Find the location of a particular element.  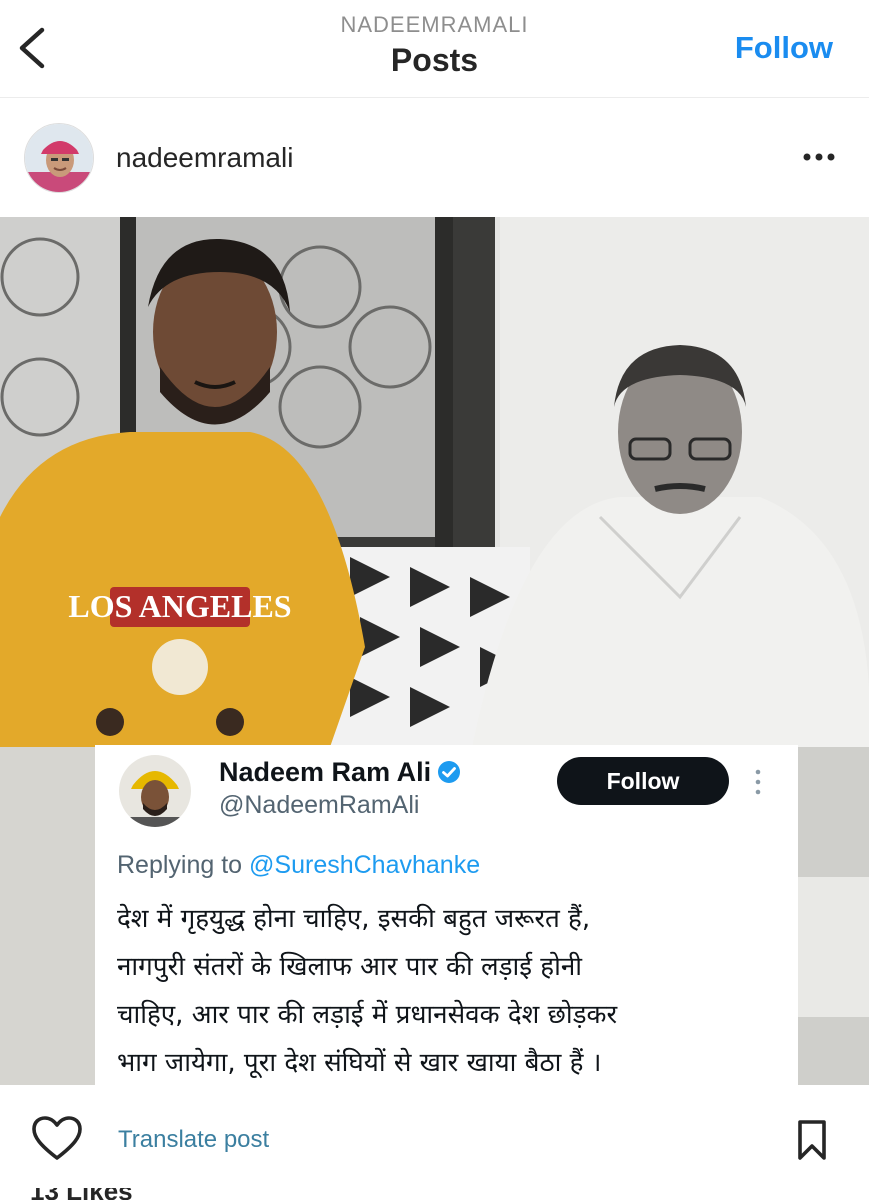

likes-count: 13 Likes is located at coordinates (90, 1194).